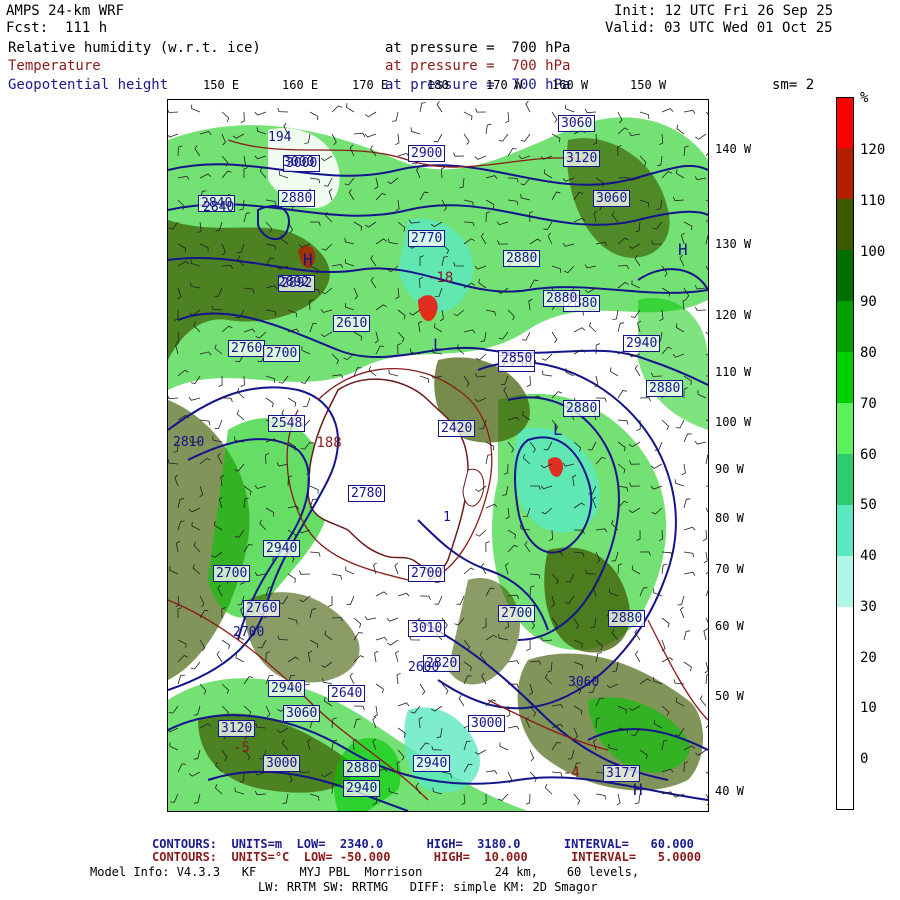  What do you see at coordinates (868, 455) in the screenshot?
I see `colorbar-label: 60` at bounding box center [868, 455].